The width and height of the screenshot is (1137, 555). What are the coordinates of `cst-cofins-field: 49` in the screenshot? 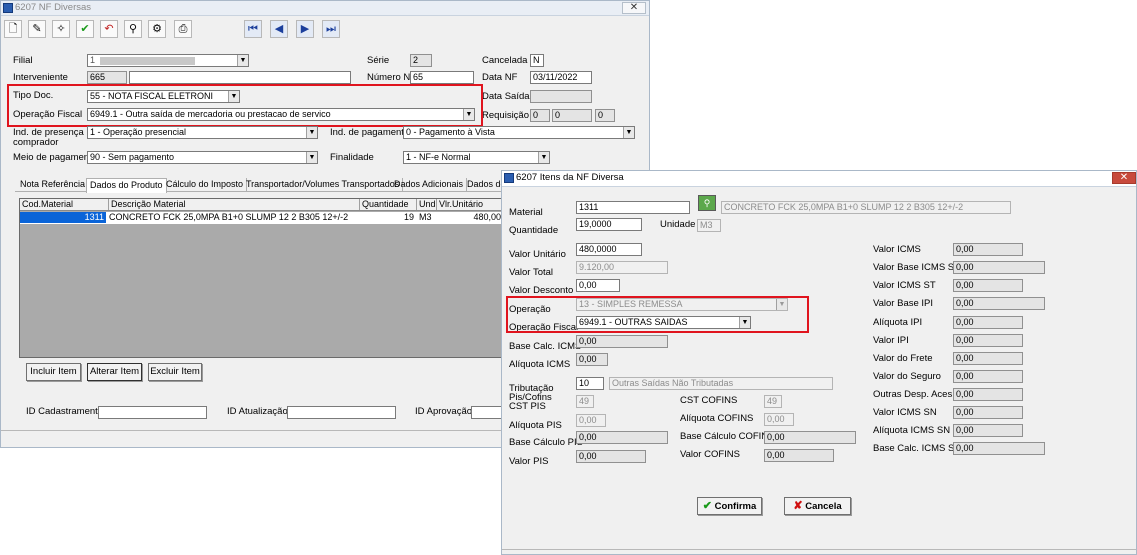 It's located at (773, 401).